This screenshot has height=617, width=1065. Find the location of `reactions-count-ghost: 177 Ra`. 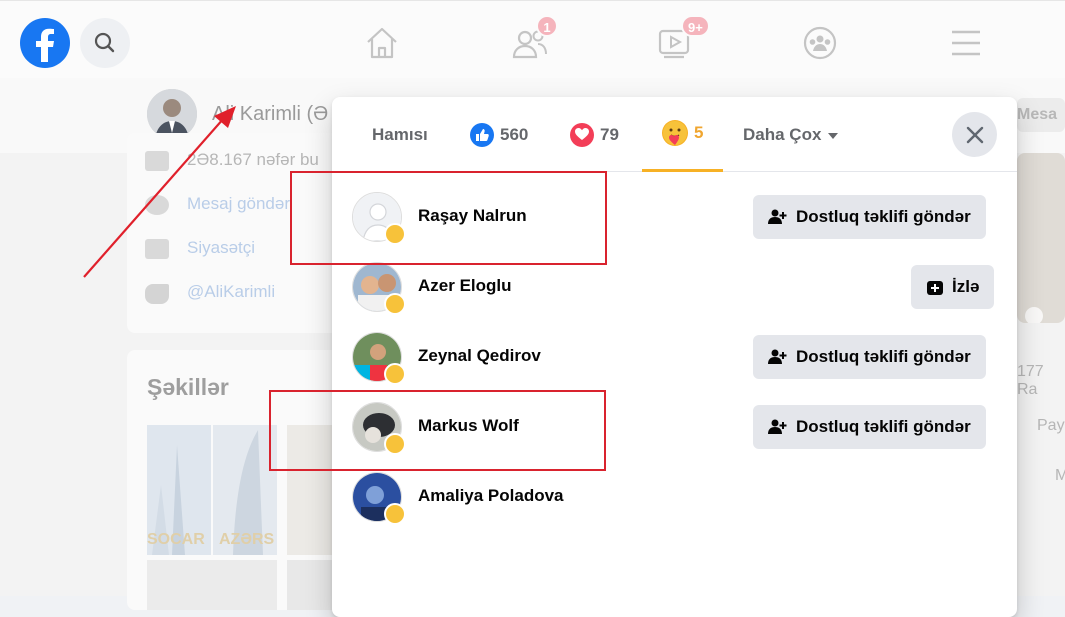

reactions-count-ghost: 177 Ra is located at coordinates (1030, 380).